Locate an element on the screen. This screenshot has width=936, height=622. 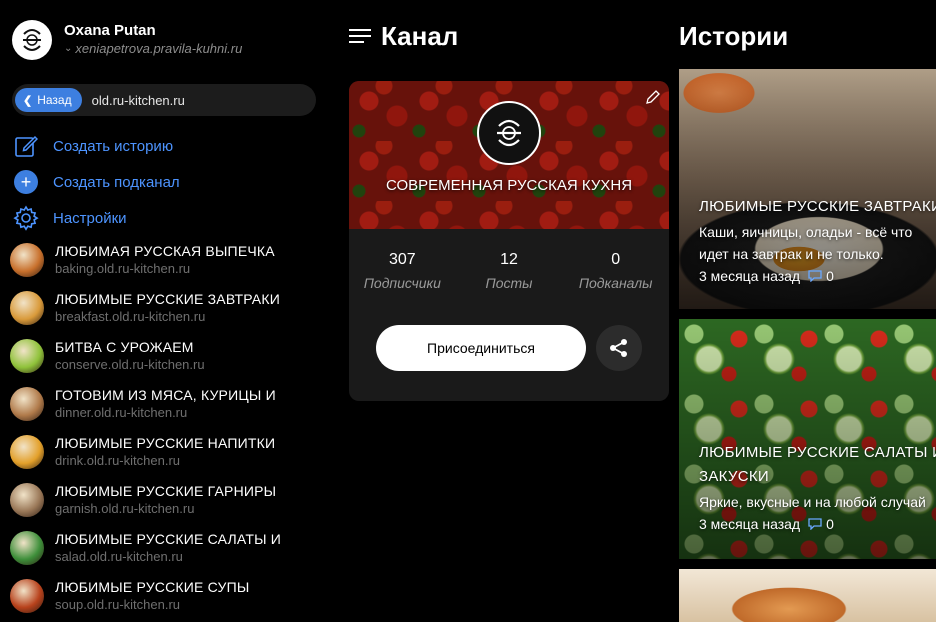
channel-cover-image: СОВРЕМЕННАЯ РУССКАЯ КУХНЯ is located at coordinates (509, 155).